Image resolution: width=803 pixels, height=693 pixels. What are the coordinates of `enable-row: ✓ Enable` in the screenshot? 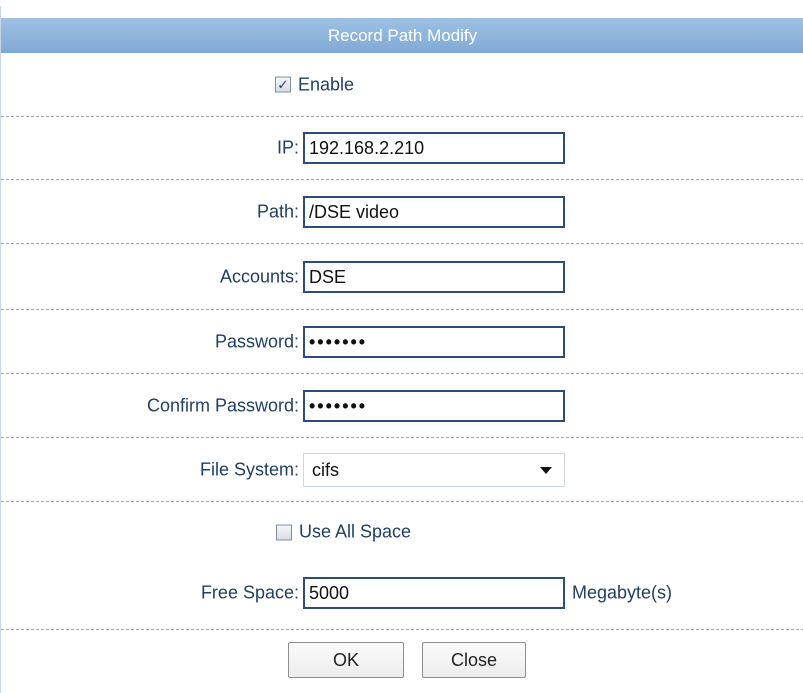 It's located at (402, 85).